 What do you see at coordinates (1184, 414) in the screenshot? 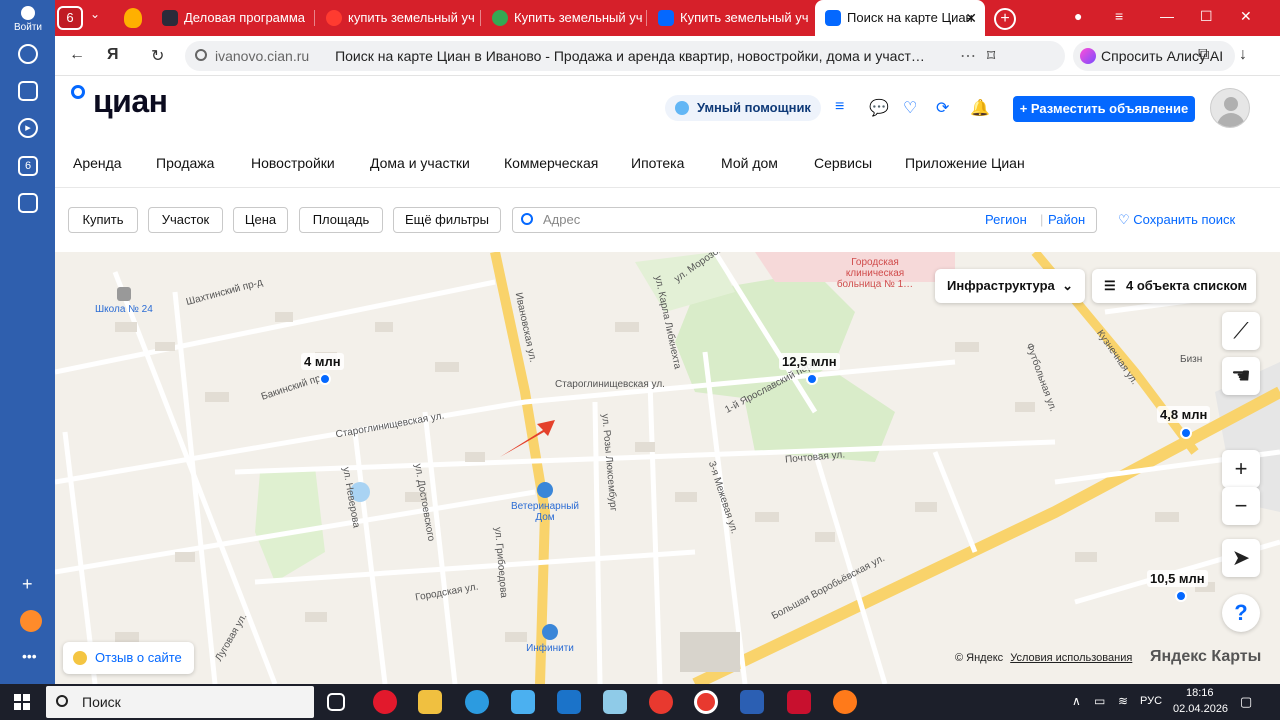
I see `price-label: 4,8 млн` at bounding box center [1184, 414].